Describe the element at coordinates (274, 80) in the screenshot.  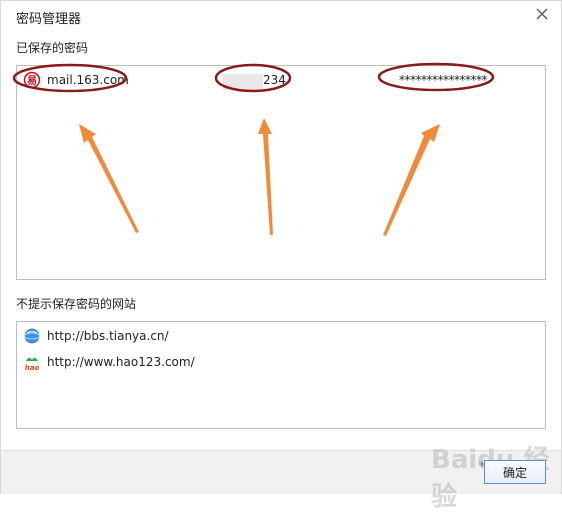
I see `saved-username: 234` at that location.